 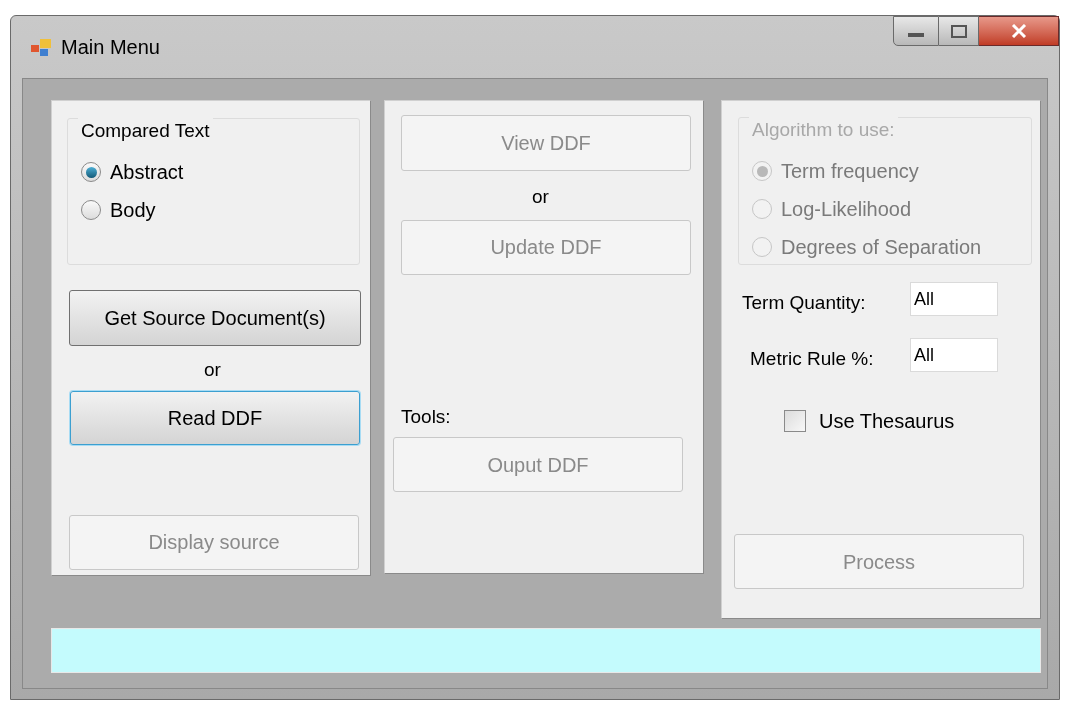 I want to click on minimize-button, so click(x=916, y=31).